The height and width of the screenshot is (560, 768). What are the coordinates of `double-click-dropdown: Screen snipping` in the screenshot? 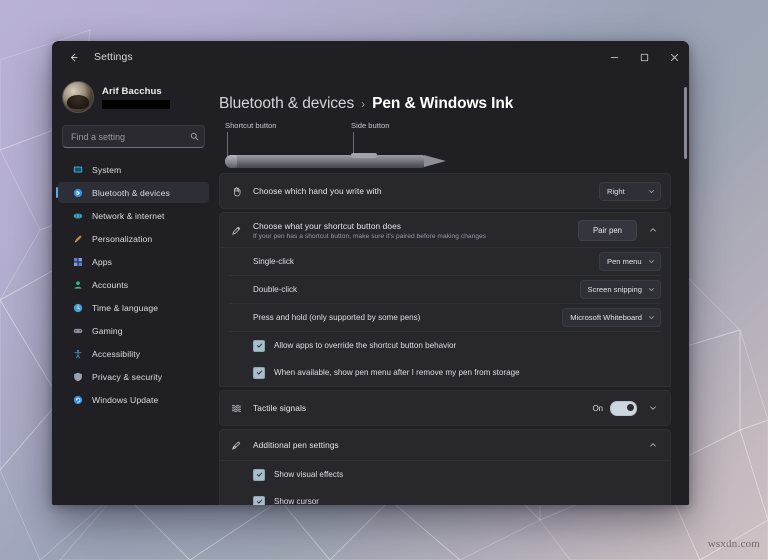 It's located at (620, 289).